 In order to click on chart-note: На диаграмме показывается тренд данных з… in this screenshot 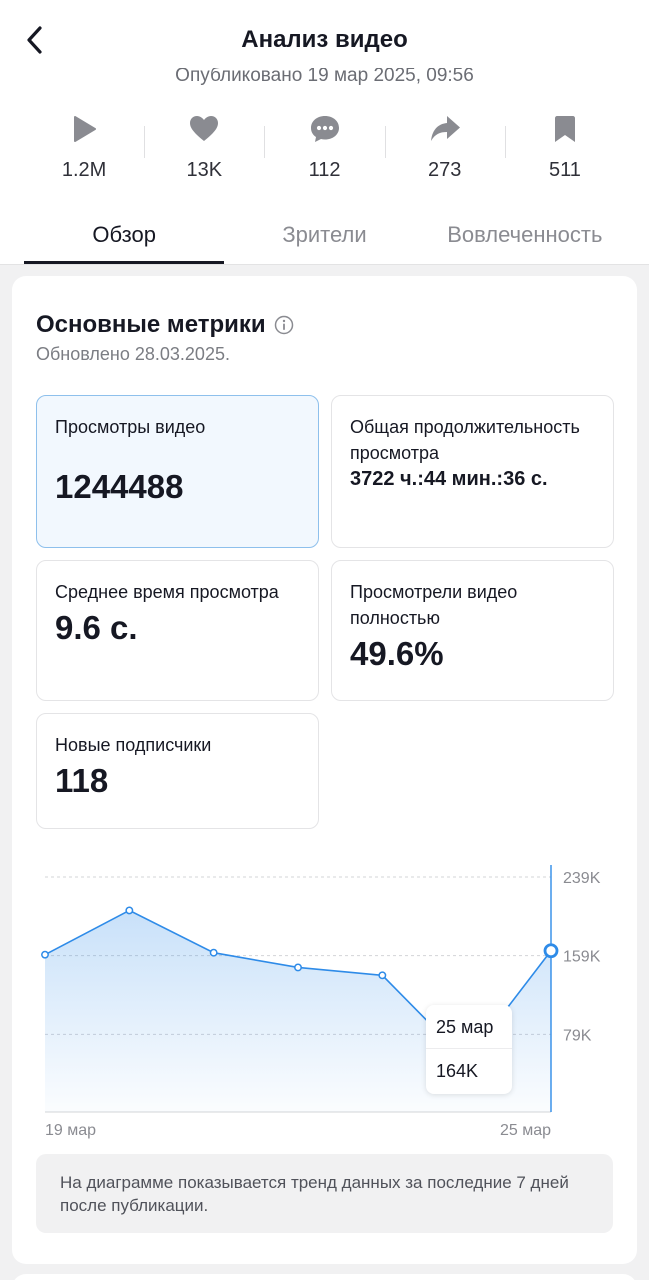, I will do `click(324, 1193)`.